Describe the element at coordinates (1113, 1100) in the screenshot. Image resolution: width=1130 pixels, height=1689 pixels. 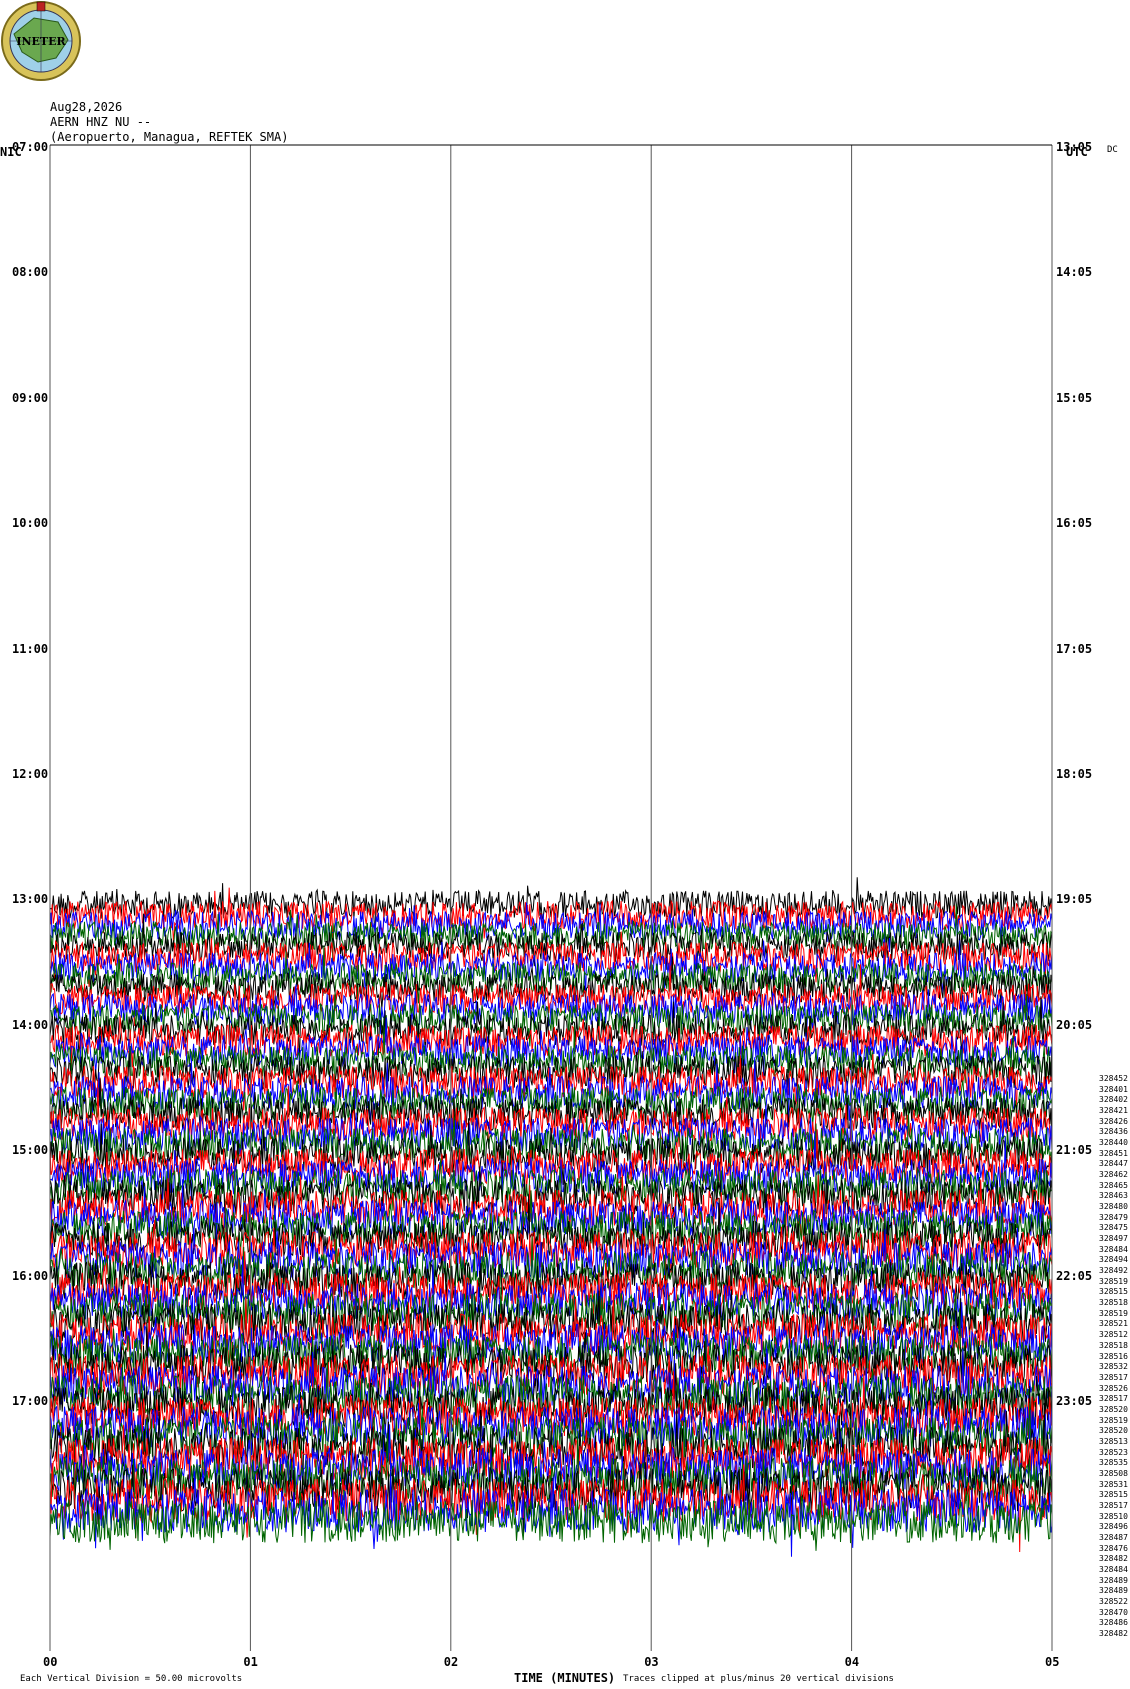
I see `trace-value-label: 328402` at that location.